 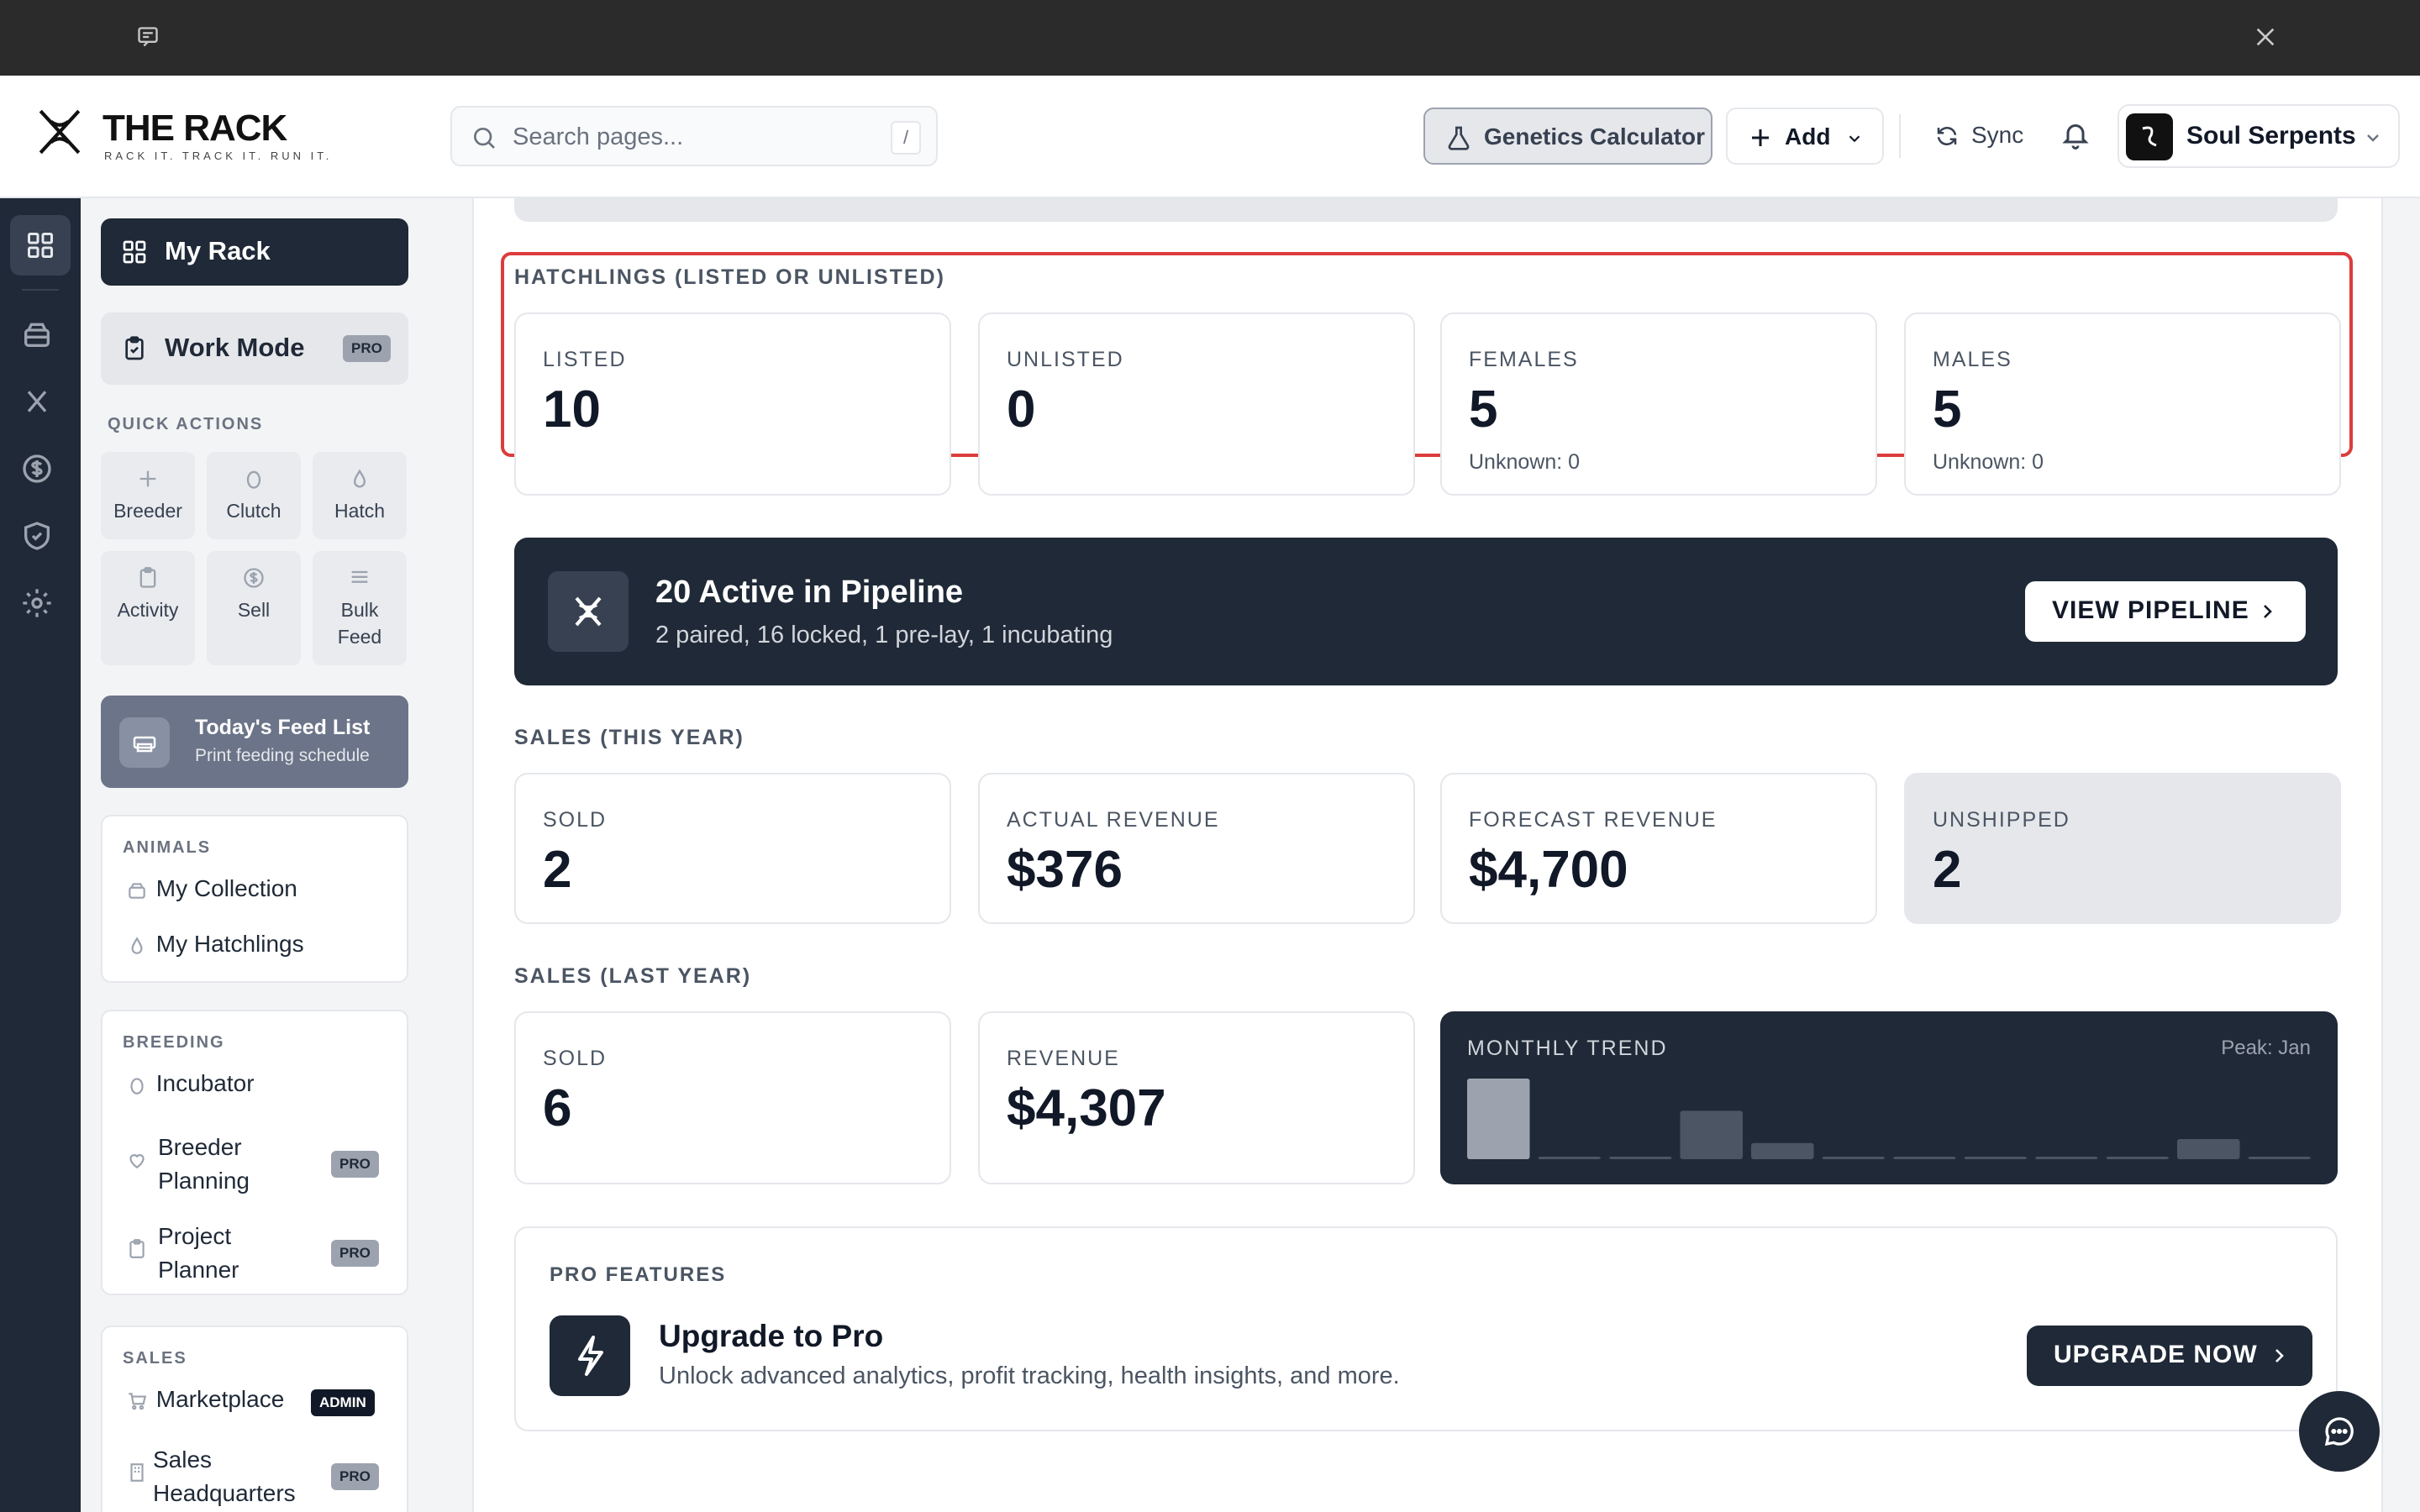 I want to click on sidebar-item-incubator: Incubator, so click(x=189, y=1083).